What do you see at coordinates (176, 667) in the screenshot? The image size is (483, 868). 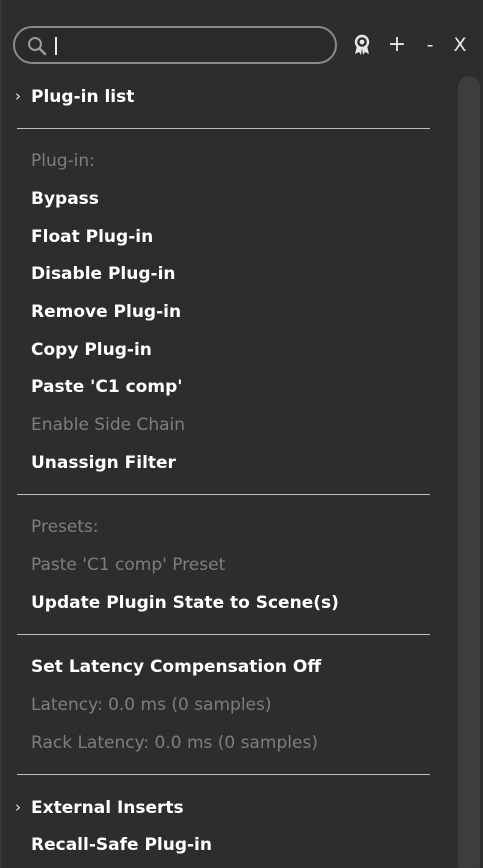 I see `menu-item-set-latency-off: Set Latency Compensation Off` at bounding box center [176, 667].